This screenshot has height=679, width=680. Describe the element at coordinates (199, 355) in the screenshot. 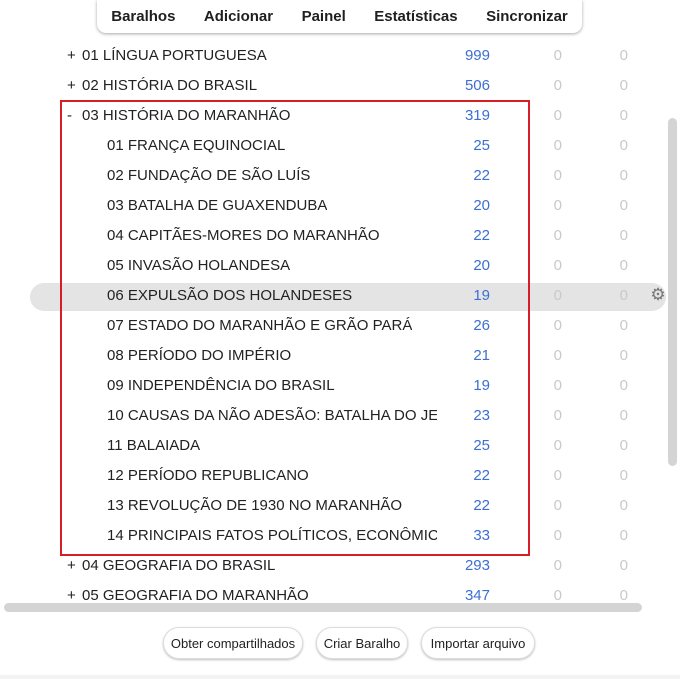

I see `deck-name: 08 PERÍODO DO IMPÉRIO` at that location.